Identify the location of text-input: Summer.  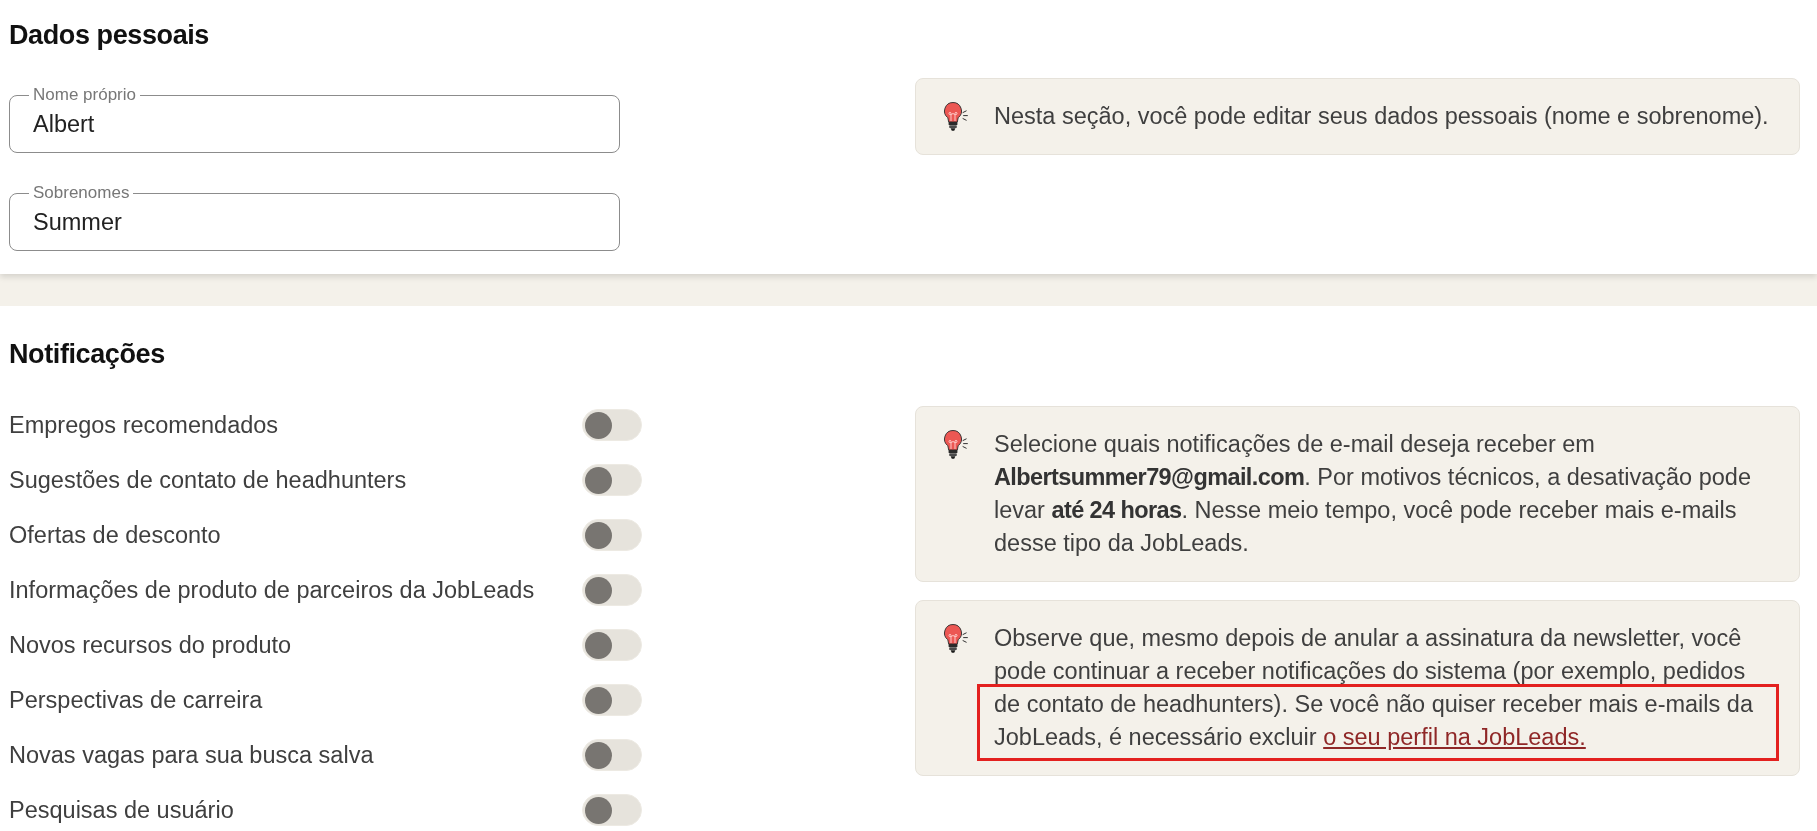
(314, 222).